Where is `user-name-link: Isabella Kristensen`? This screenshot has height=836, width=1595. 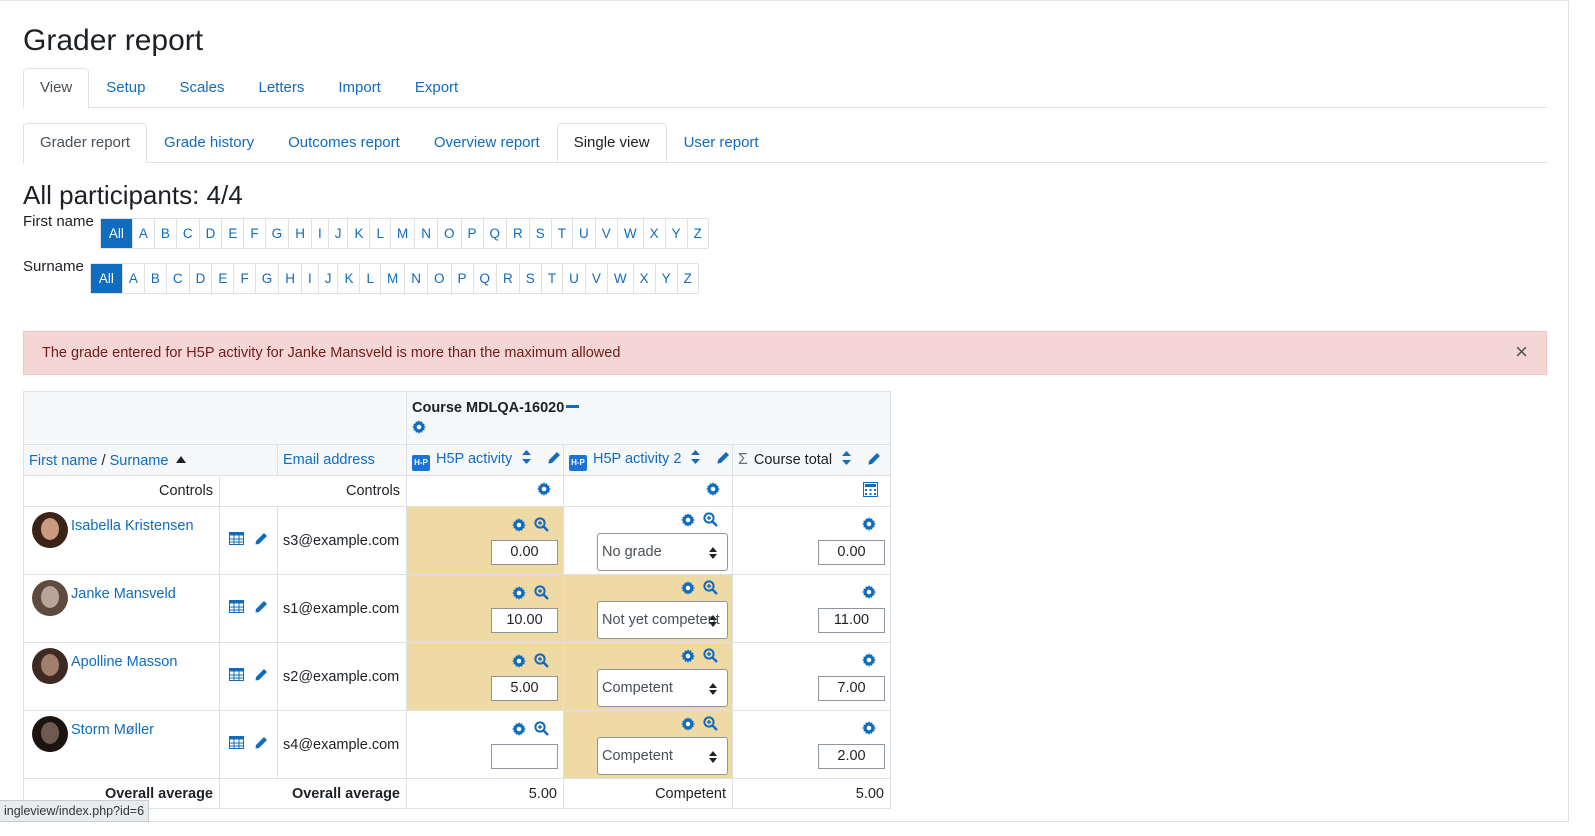
user-name-link: Isabella Kristensen is located at coordinates (132, 526).